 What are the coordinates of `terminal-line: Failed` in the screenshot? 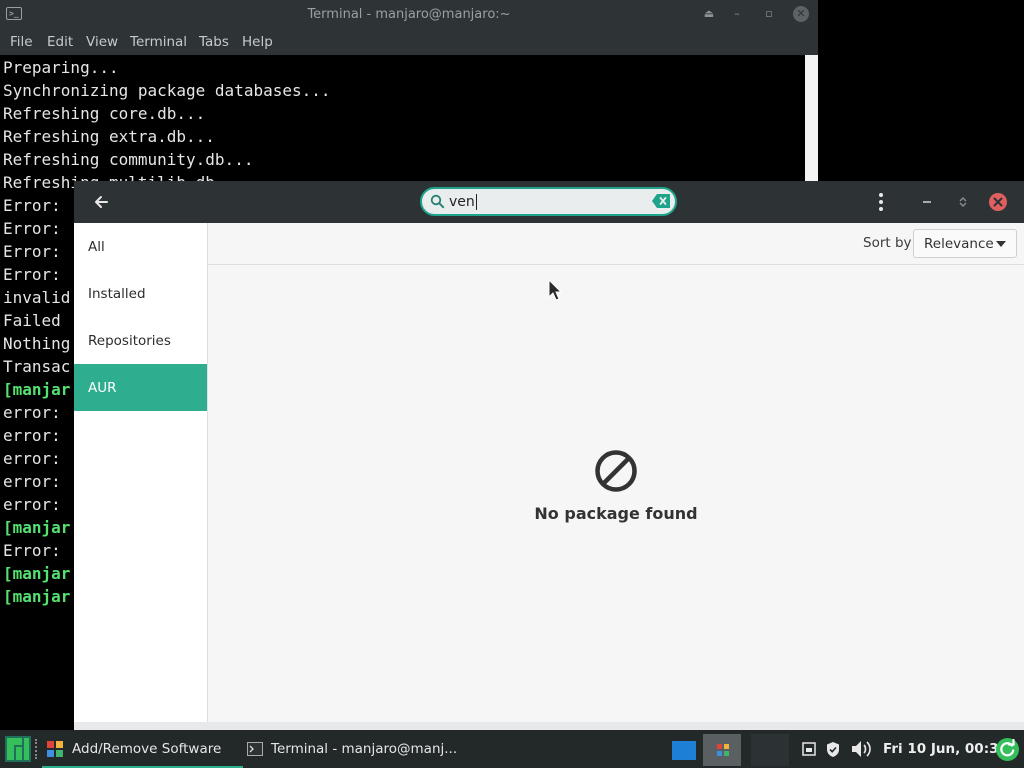 It's located at (32, 320).